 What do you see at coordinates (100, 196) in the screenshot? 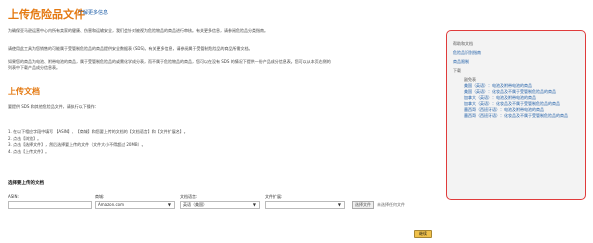
I see `marketplace-label: 商城:` at bounding box center [100, 196].